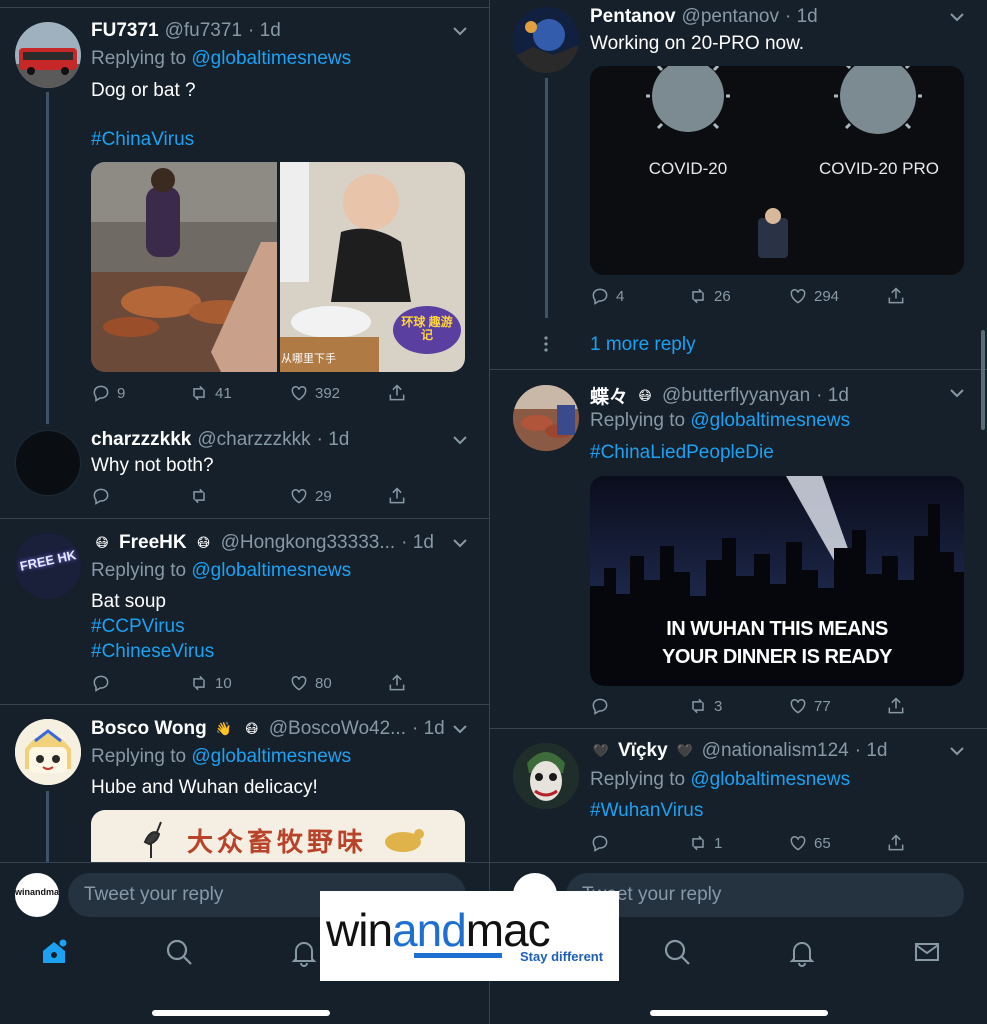  What do you see at coordinates (646, 811) in the screenshot?
I see `hashtag-link: #WuhanVirus` at bounding box center [646, 811].